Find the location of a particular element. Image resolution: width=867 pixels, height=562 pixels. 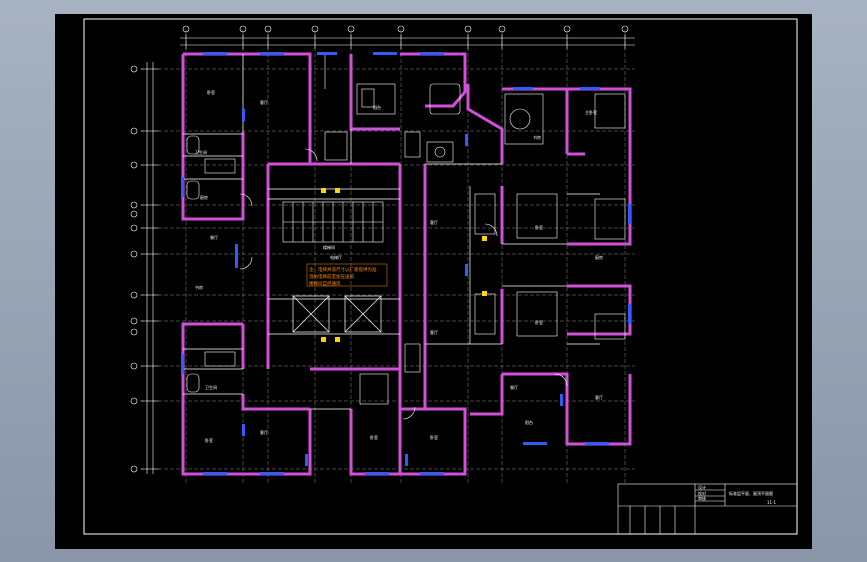

title-row-label: 审核 is located at coordinates (702, 498).